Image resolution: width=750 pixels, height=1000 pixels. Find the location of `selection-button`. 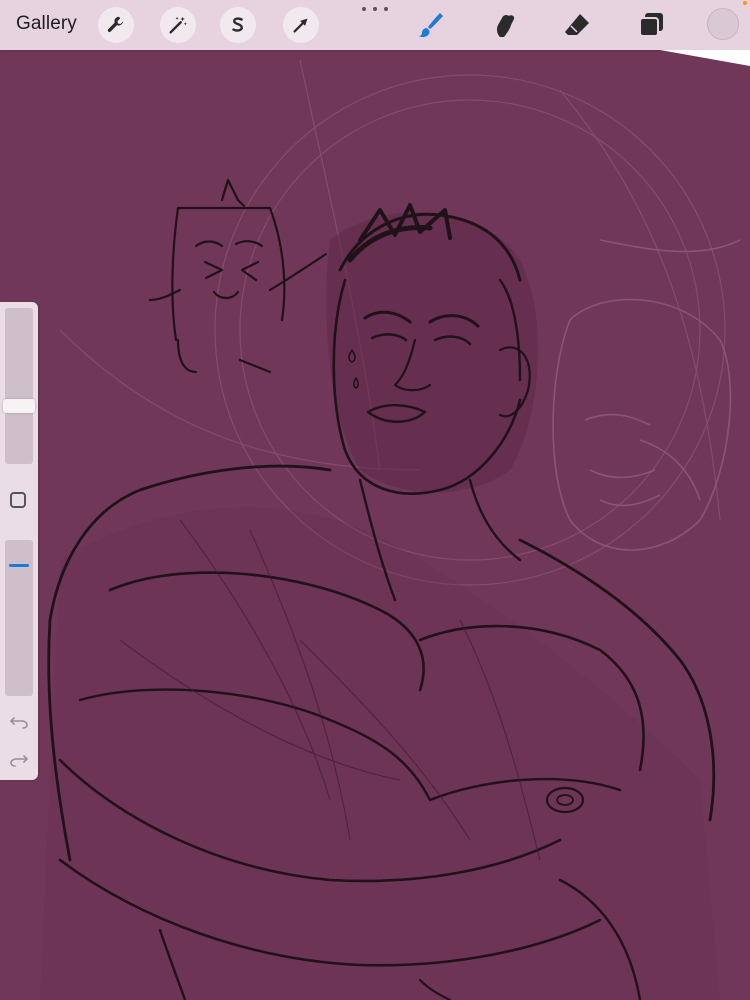

selection-button is located at coordinates (238, 25).